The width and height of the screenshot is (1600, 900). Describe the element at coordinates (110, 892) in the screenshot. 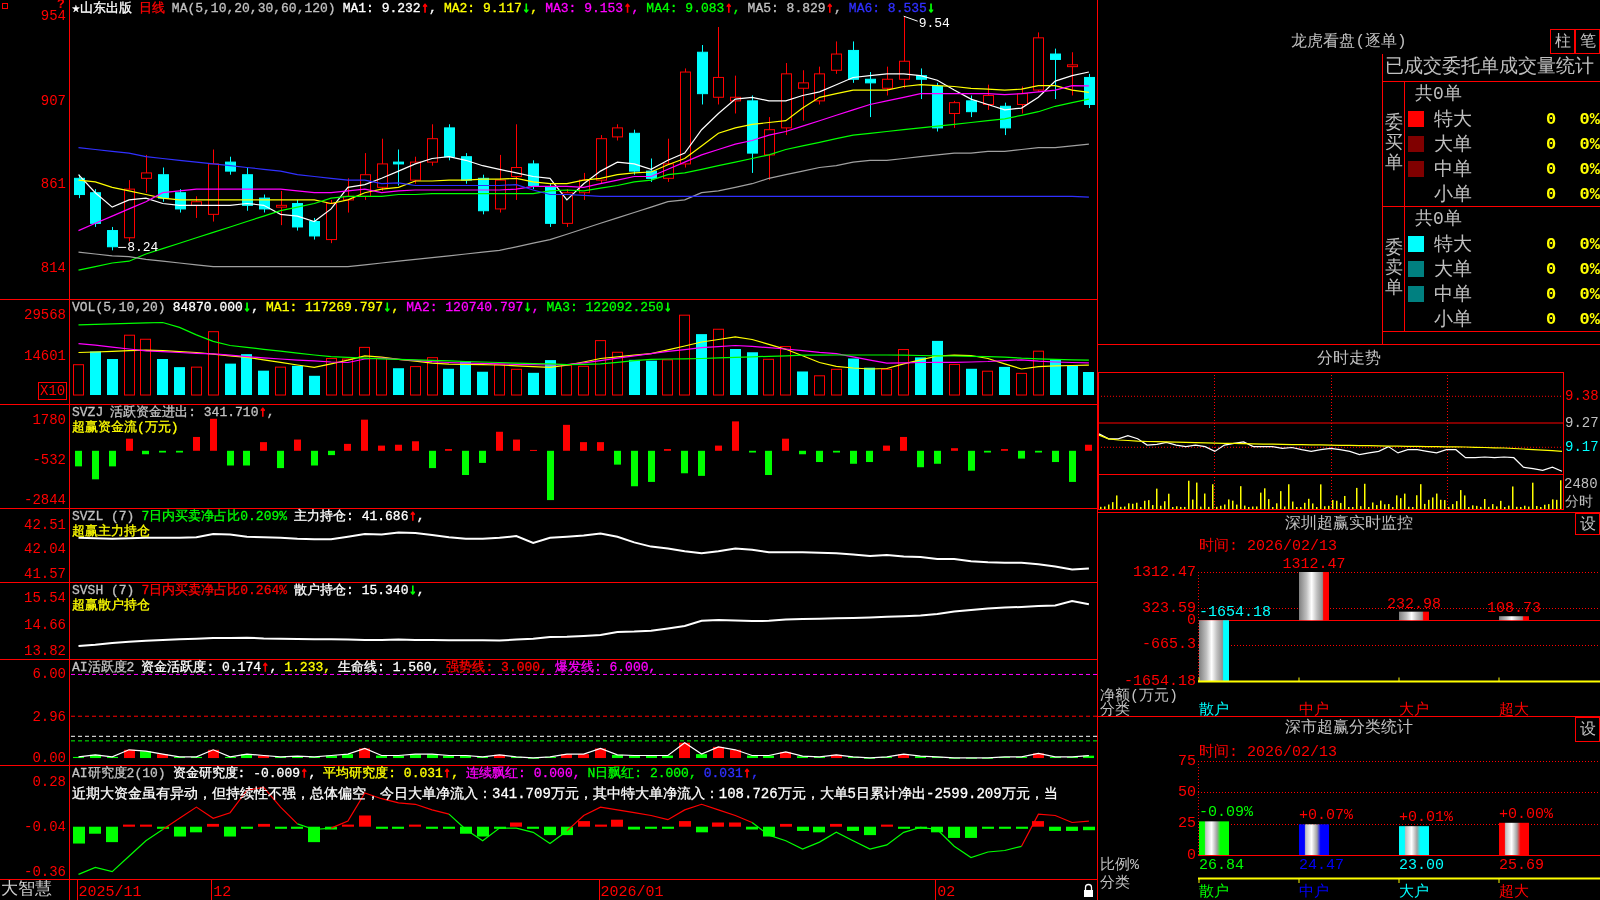

I see `date-label: 2025/11` at that location.